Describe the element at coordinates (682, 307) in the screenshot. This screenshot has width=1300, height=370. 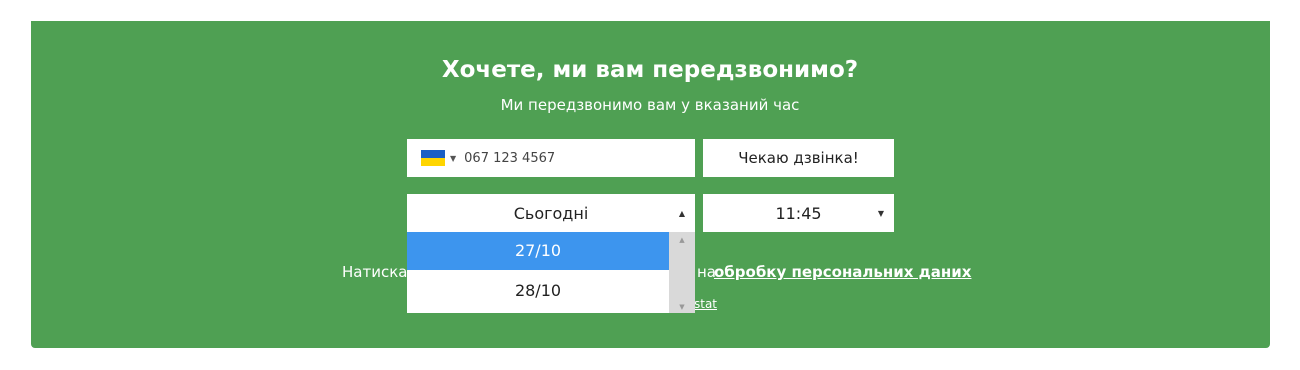
I see `scroll-down-icon: ▼` at that location.